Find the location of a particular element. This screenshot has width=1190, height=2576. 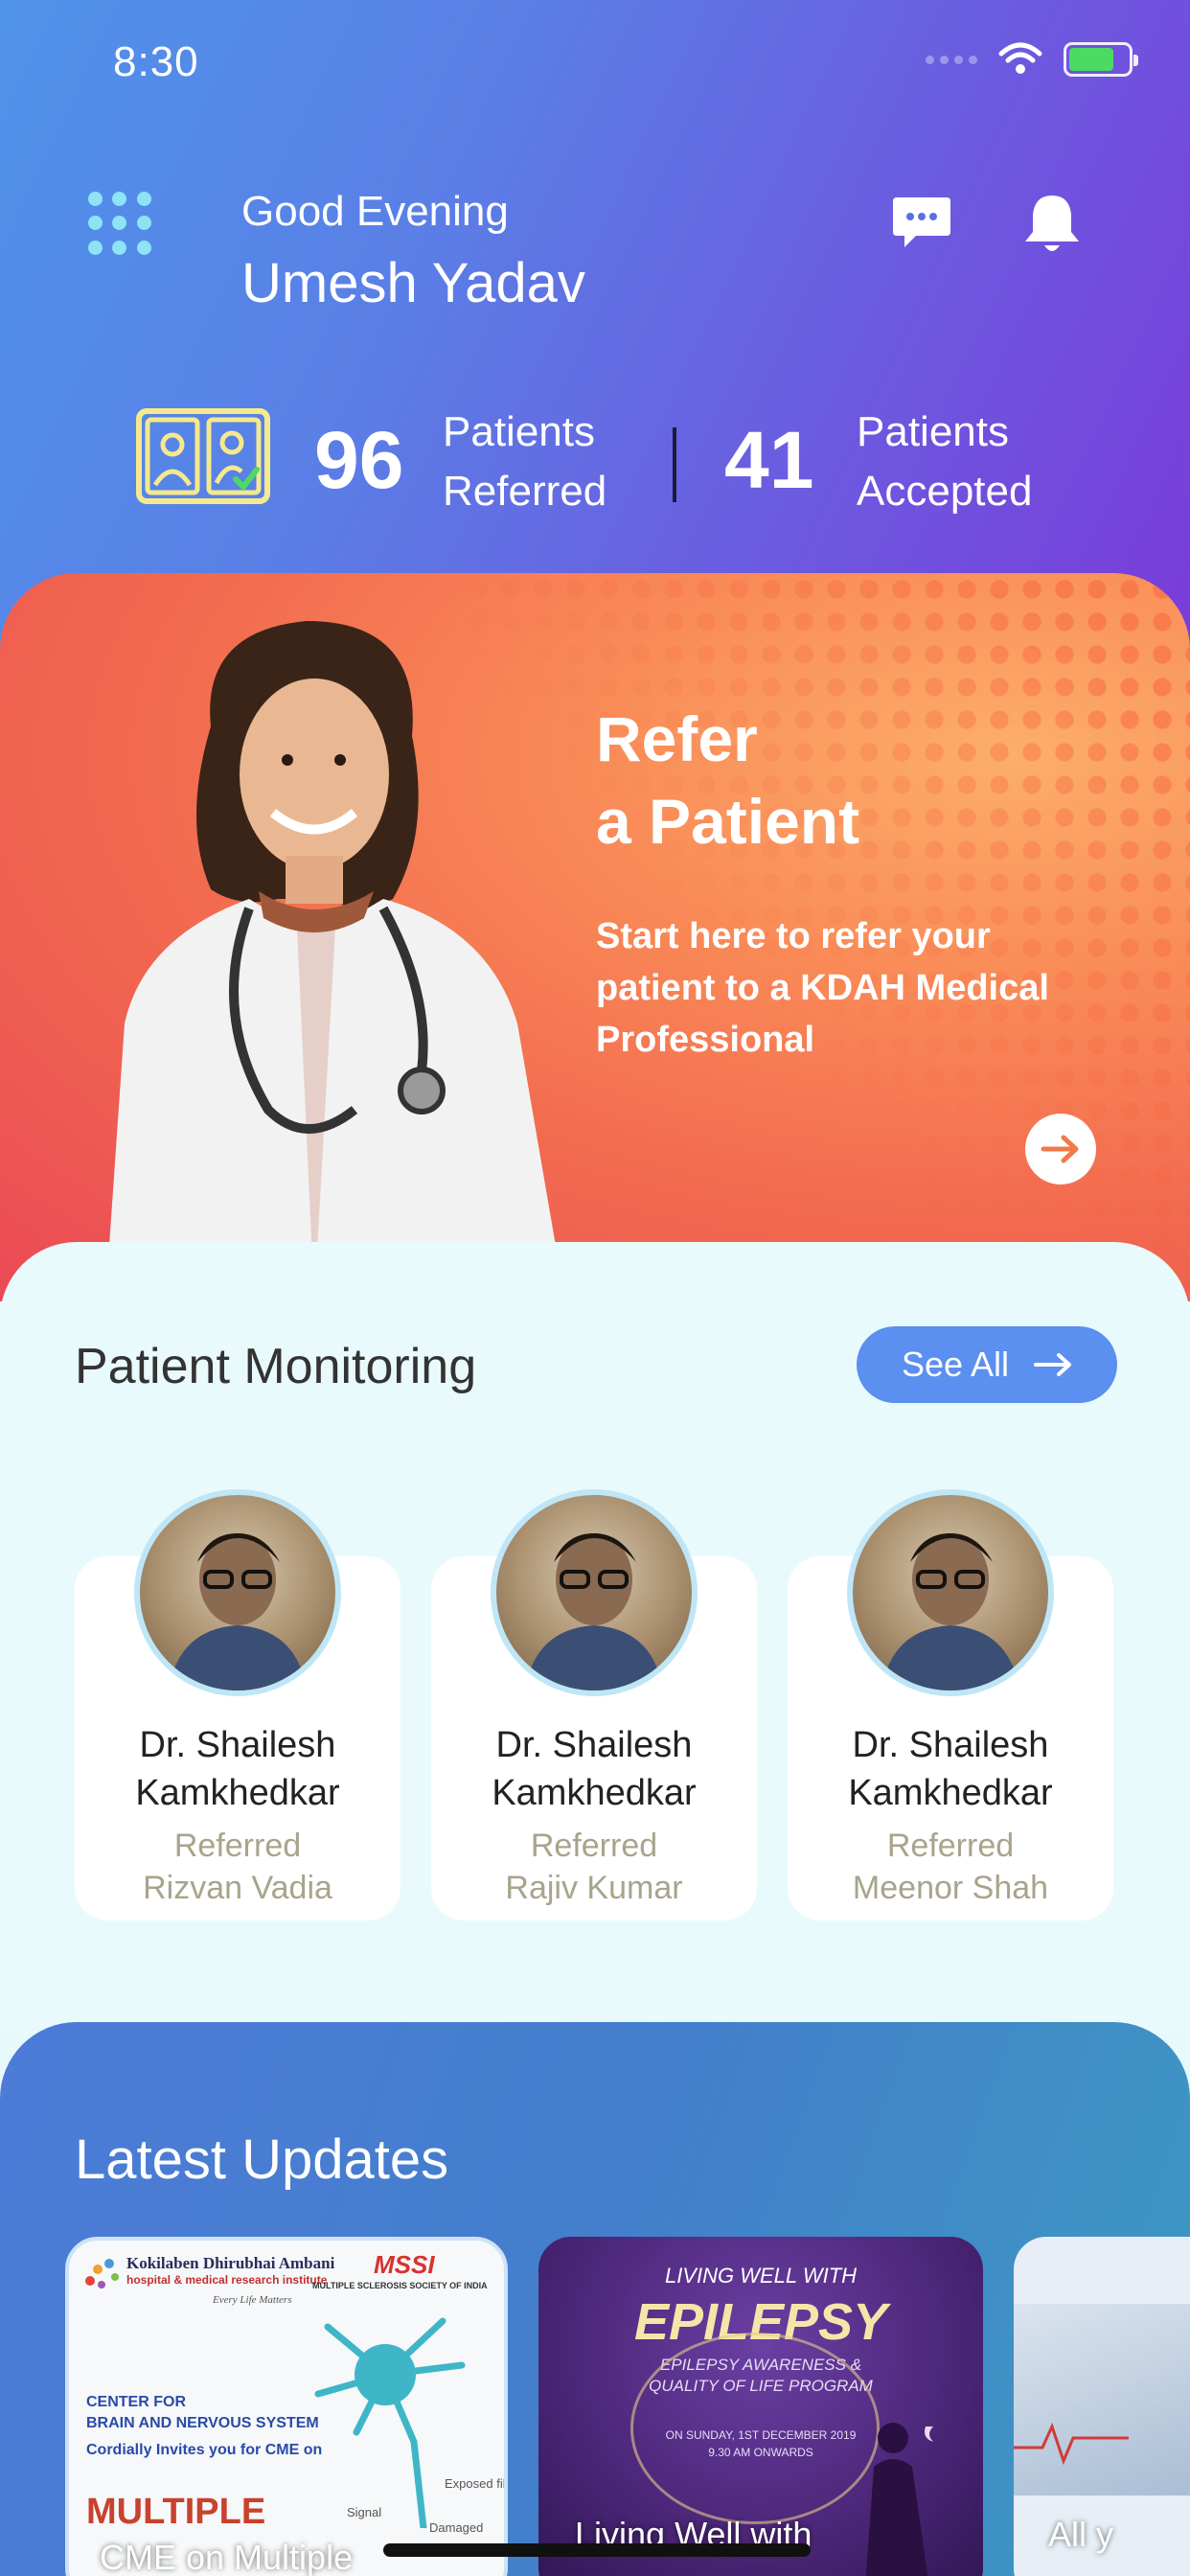

update-caption: CME on Multiple is located at coordinates (227, 2557).